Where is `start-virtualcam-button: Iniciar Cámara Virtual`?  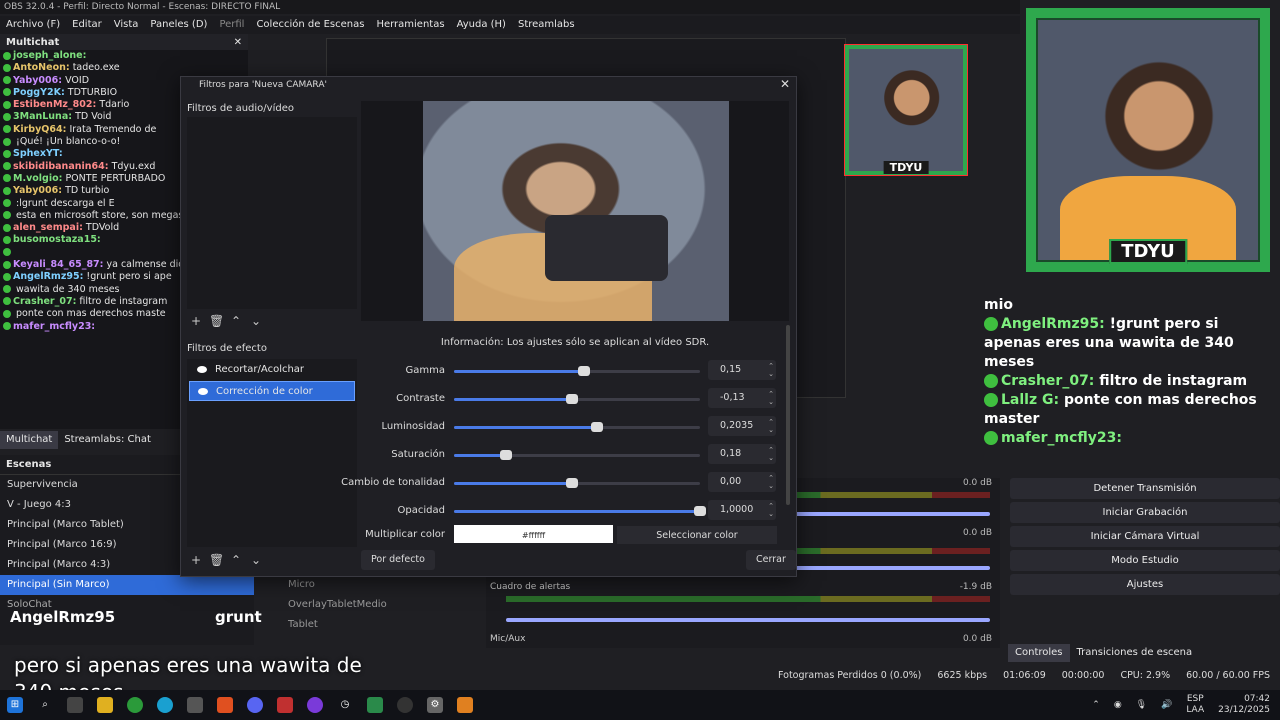
start-virtualcam-button: Iniciar Cámara Virtual is located at coordinates (1145, 536).